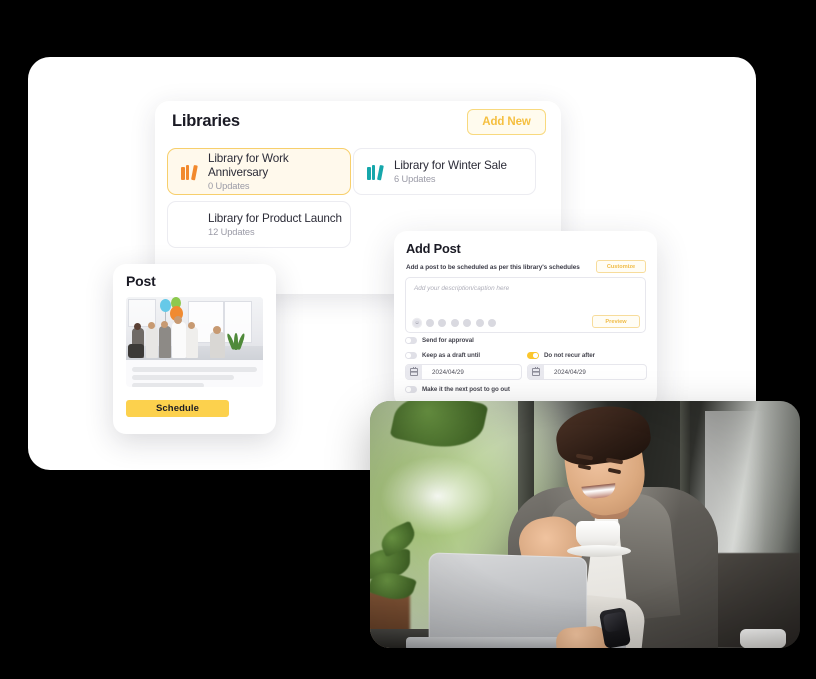 The height and width of the screenshot is (679, 816). Describe the element at coordinates (506, 122) in the screenshot. I see `add-new-button: Add New` at that location.